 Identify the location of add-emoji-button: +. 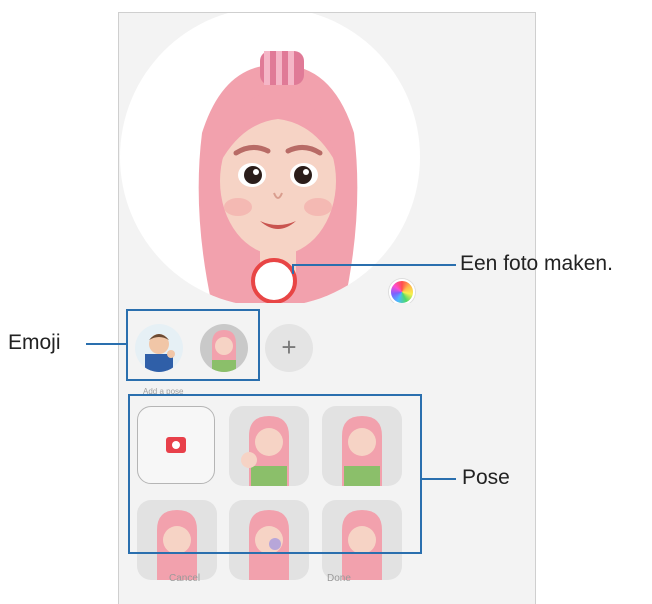
(289, 348).